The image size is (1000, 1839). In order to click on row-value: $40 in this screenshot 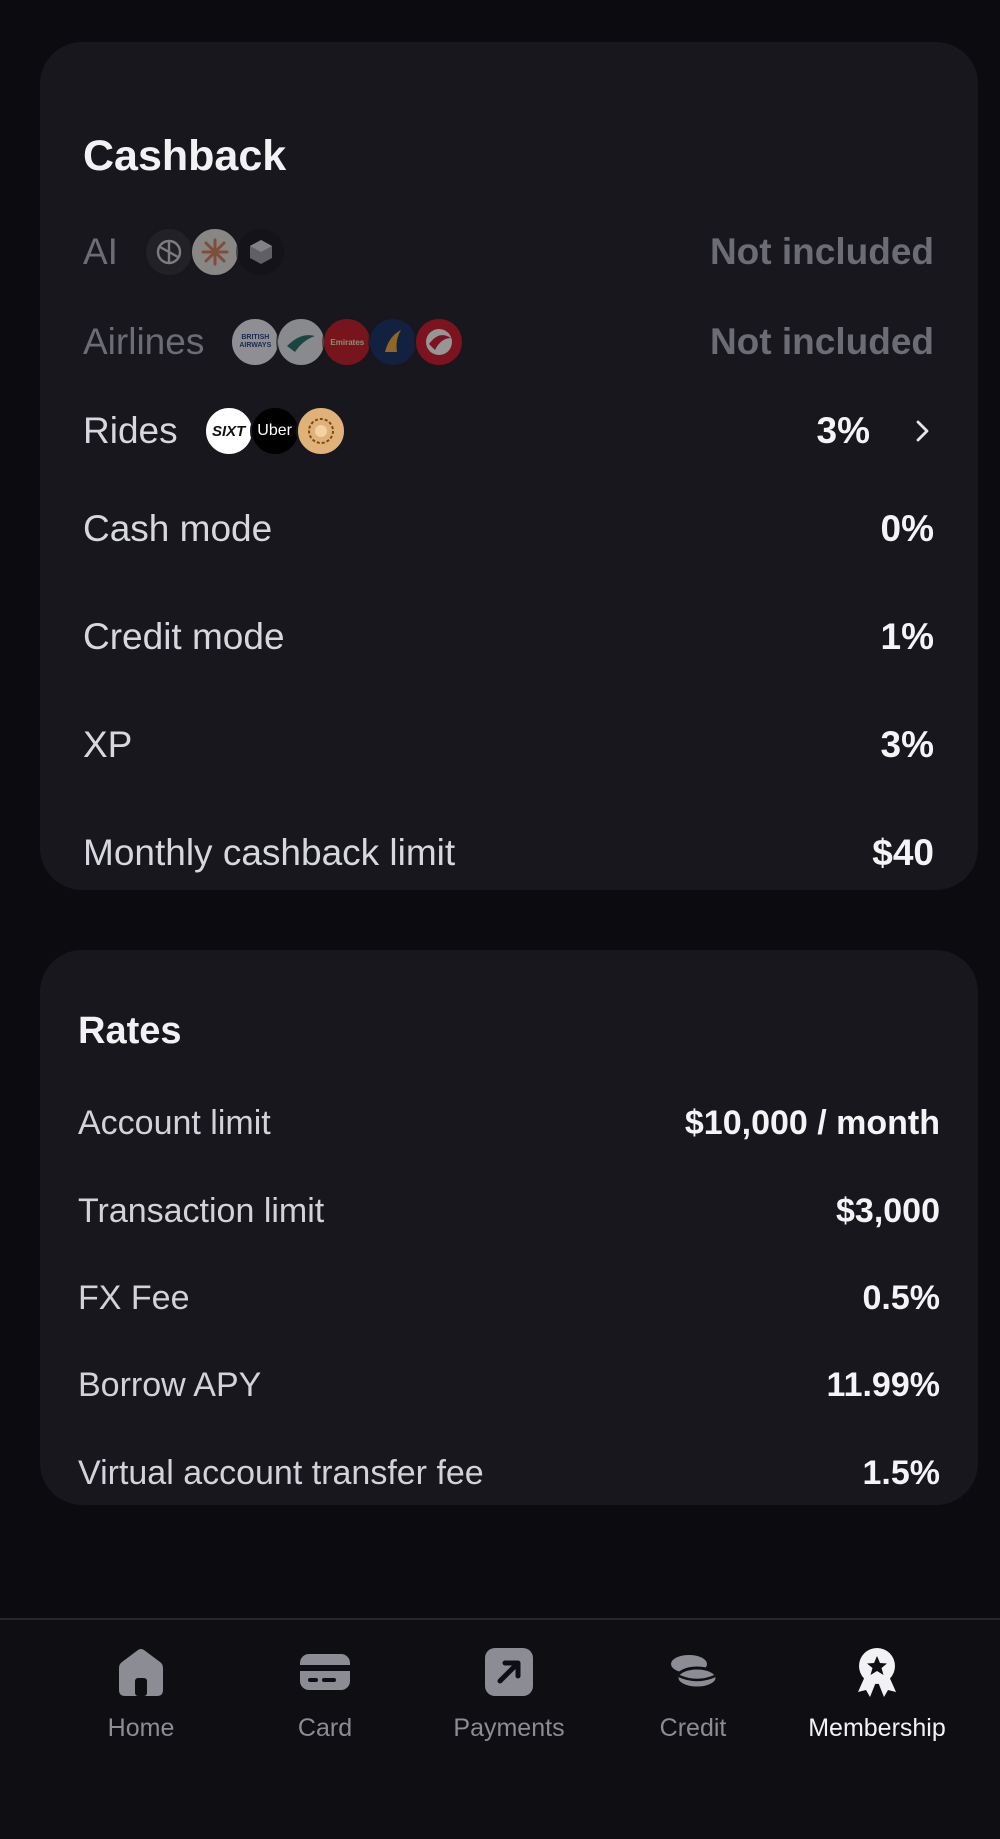, I will do `click(903, 852)`.